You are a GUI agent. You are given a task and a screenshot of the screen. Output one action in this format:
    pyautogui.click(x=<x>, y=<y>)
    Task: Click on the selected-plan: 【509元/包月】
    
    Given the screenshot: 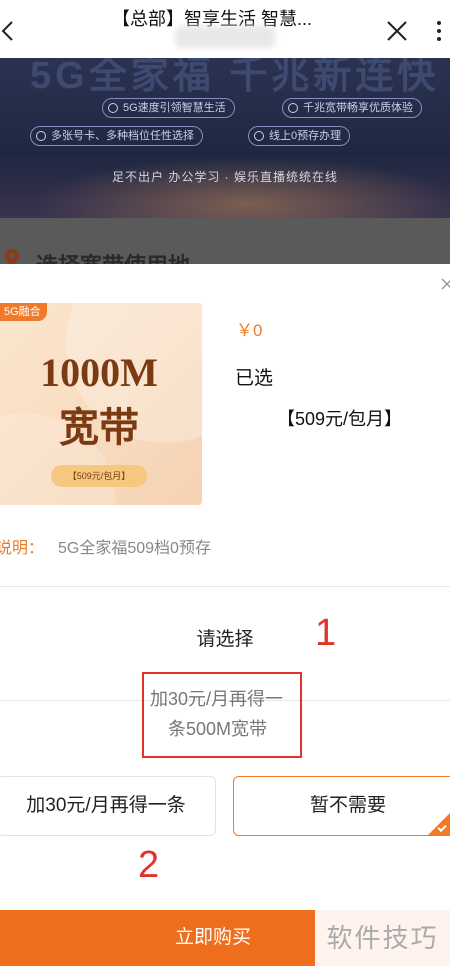 What is the action you would take?
    pyautogui.click(x=340, y=419)
    